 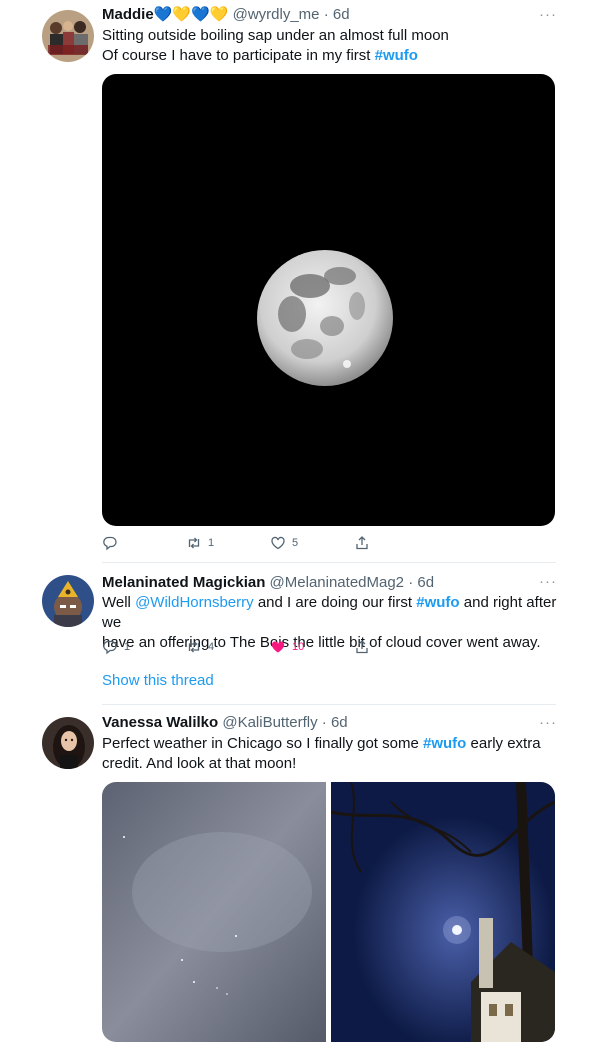 I want to click on tweet-actions: 1 5, so click(x=252, y=543).